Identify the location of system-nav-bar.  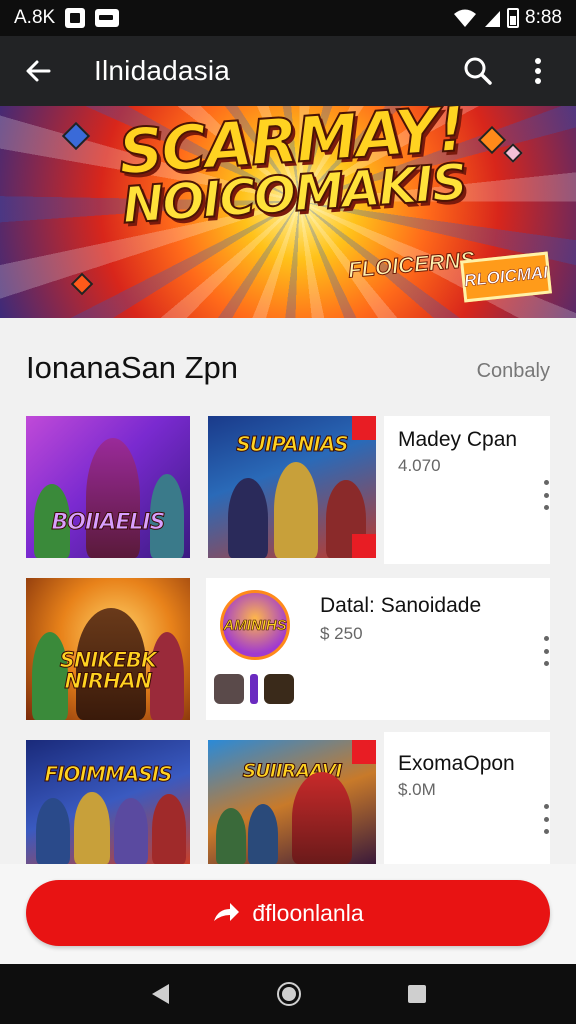
(288, 994).